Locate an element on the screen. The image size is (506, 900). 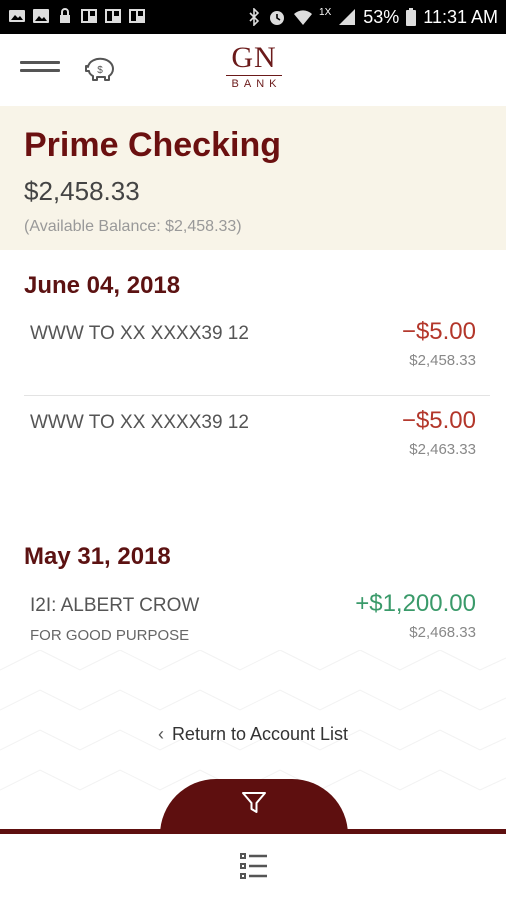
filter-button is located at coordinates (254, 807).